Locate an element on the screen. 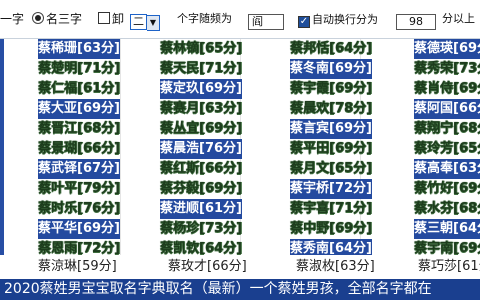 The image size is (480, 300). name-entry: 蔡武铎[67分] is located at coordinates (79, 169).